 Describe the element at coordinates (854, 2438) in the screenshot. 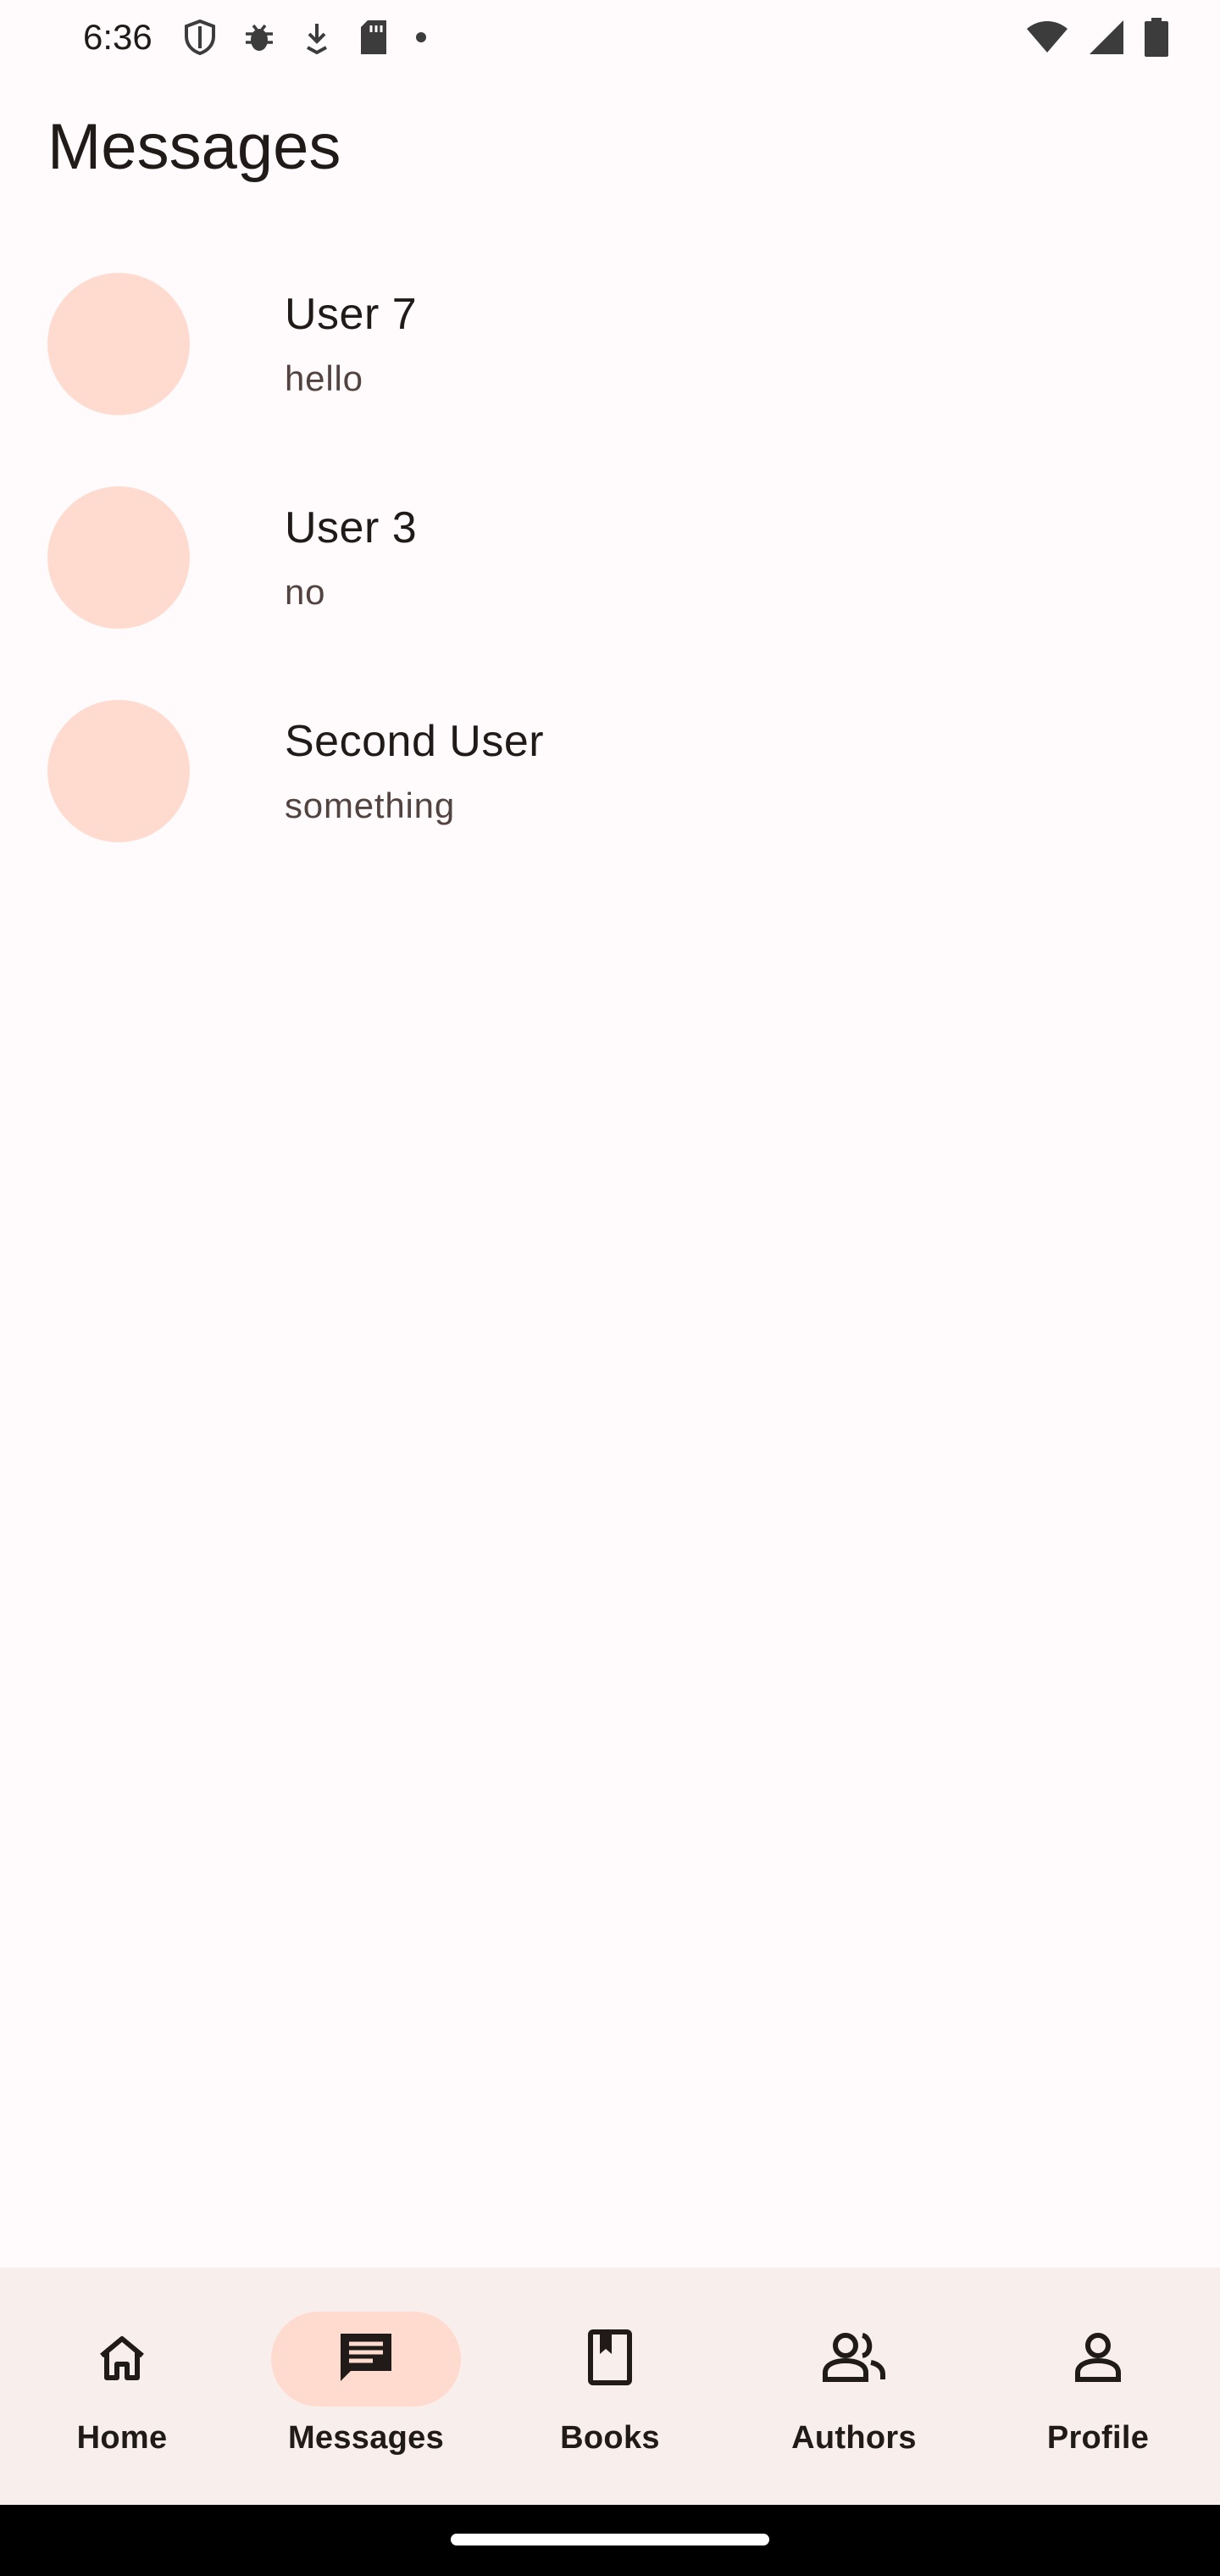

I see `nav-label: Authors` at that location.